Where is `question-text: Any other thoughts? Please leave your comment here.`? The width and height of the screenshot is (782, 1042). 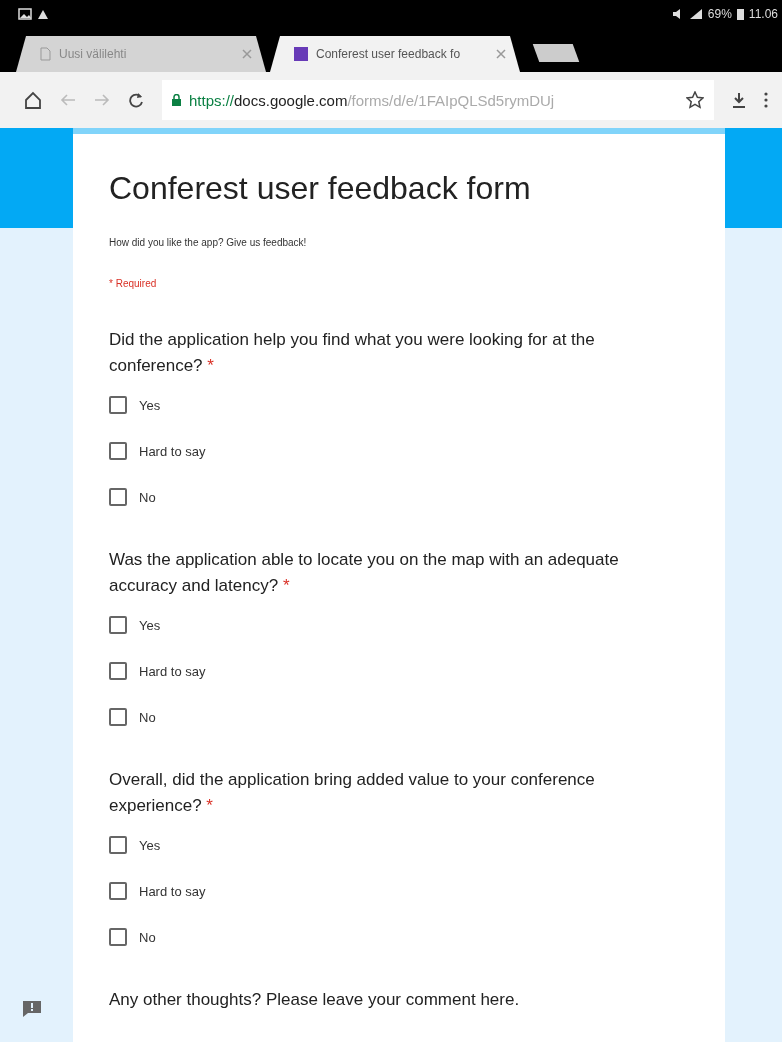
question-text: Any other thoughts? Please leave your comment here. is located at coordinates (315, 1000).